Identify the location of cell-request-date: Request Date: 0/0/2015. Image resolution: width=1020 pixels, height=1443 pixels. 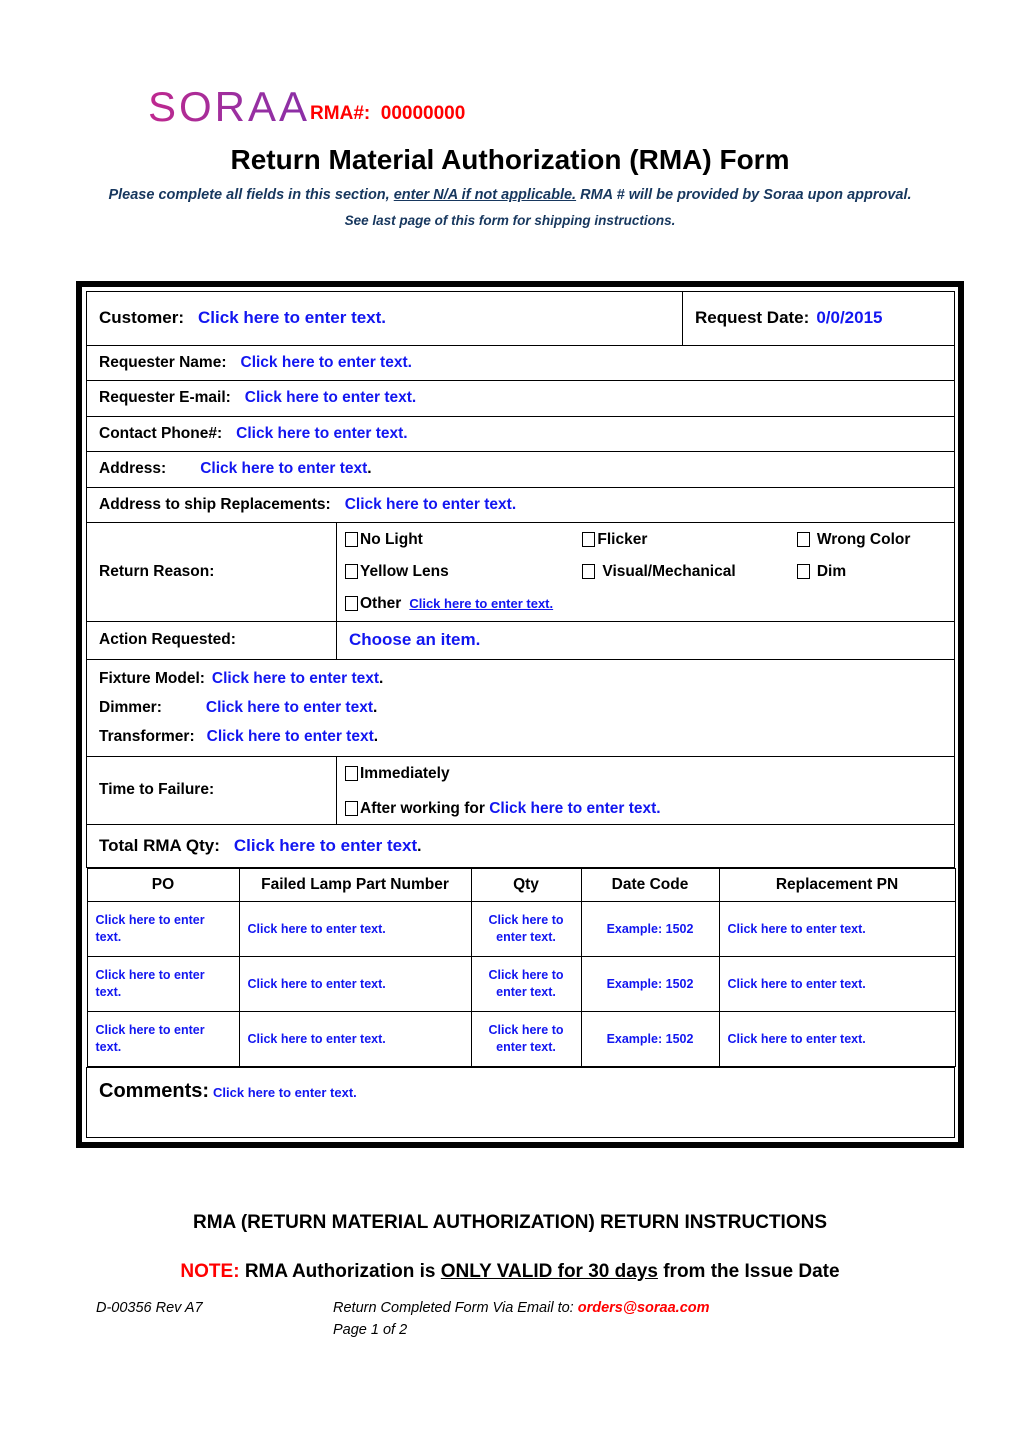
(818, 318).